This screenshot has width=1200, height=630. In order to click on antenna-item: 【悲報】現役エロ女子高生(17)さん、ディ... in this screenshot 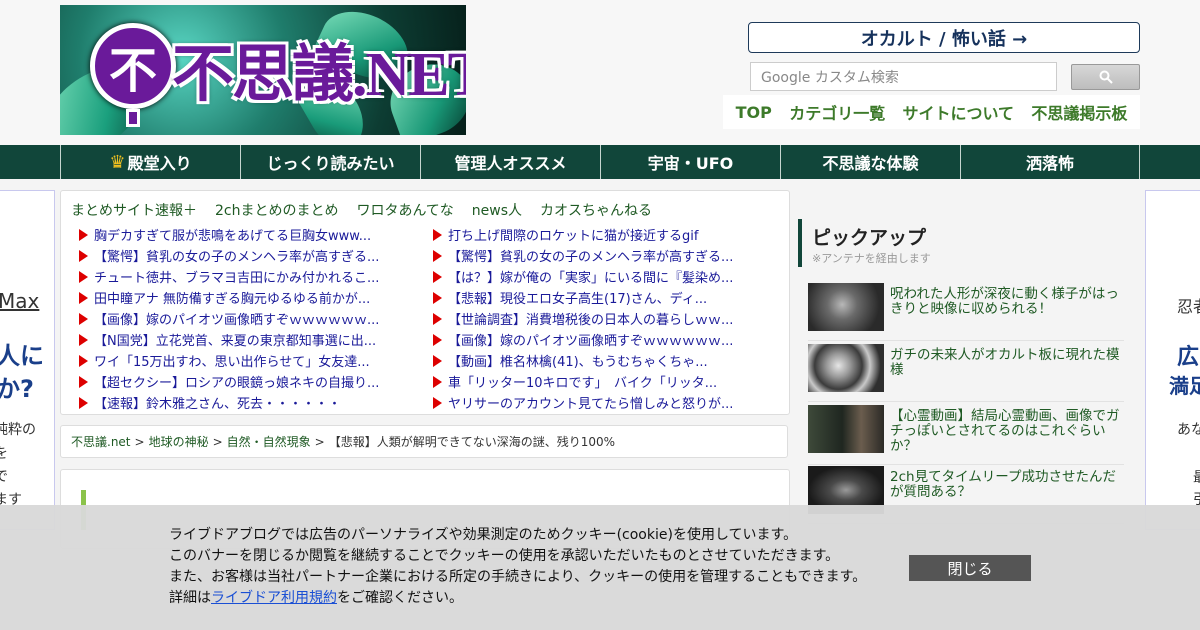, I will do `click(598, 297)`.